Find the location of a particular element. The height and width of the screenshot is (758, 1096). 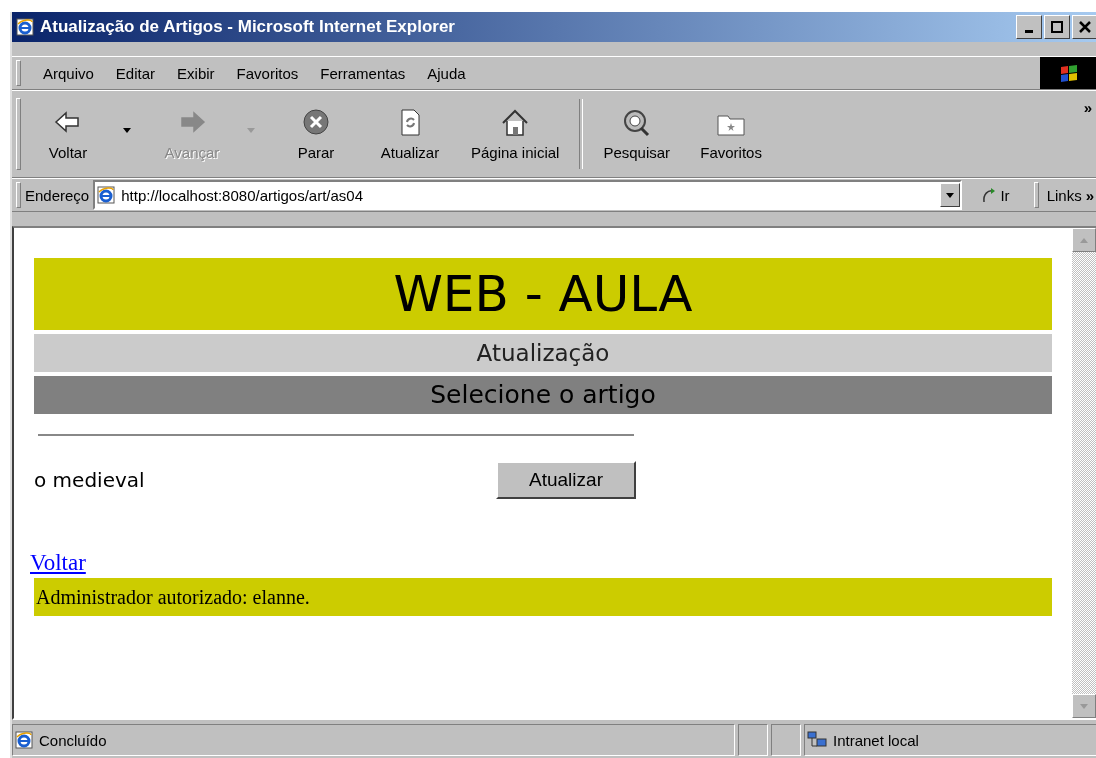

toolbar-button: Parar is located at coordinates (316, 134).